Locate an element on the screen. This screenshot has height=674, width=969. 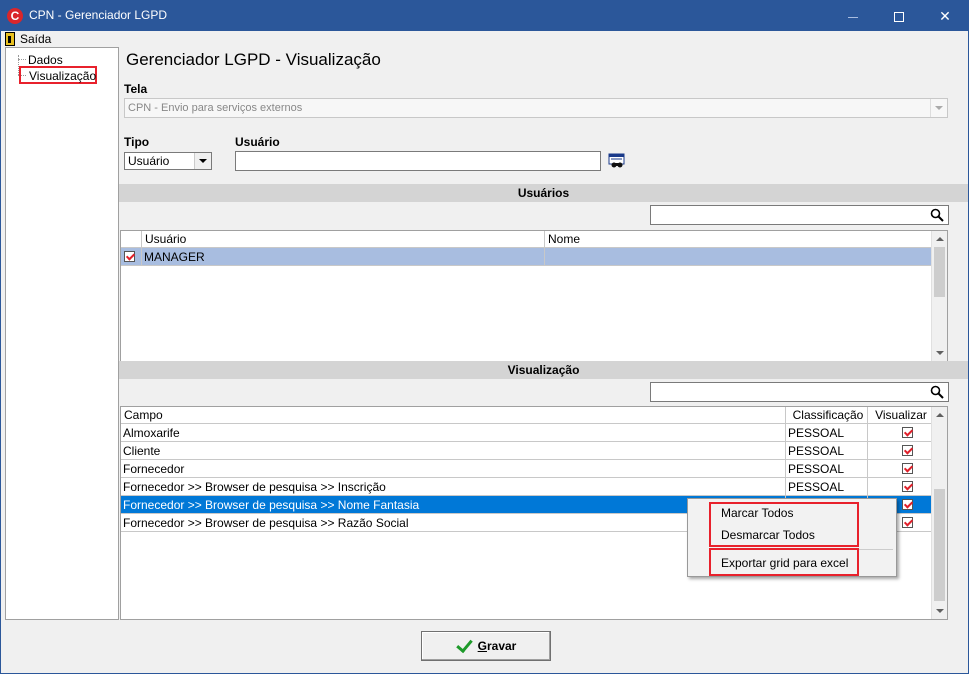
navigation-tree: Dados Visualização is located at coordinates (62, 333).